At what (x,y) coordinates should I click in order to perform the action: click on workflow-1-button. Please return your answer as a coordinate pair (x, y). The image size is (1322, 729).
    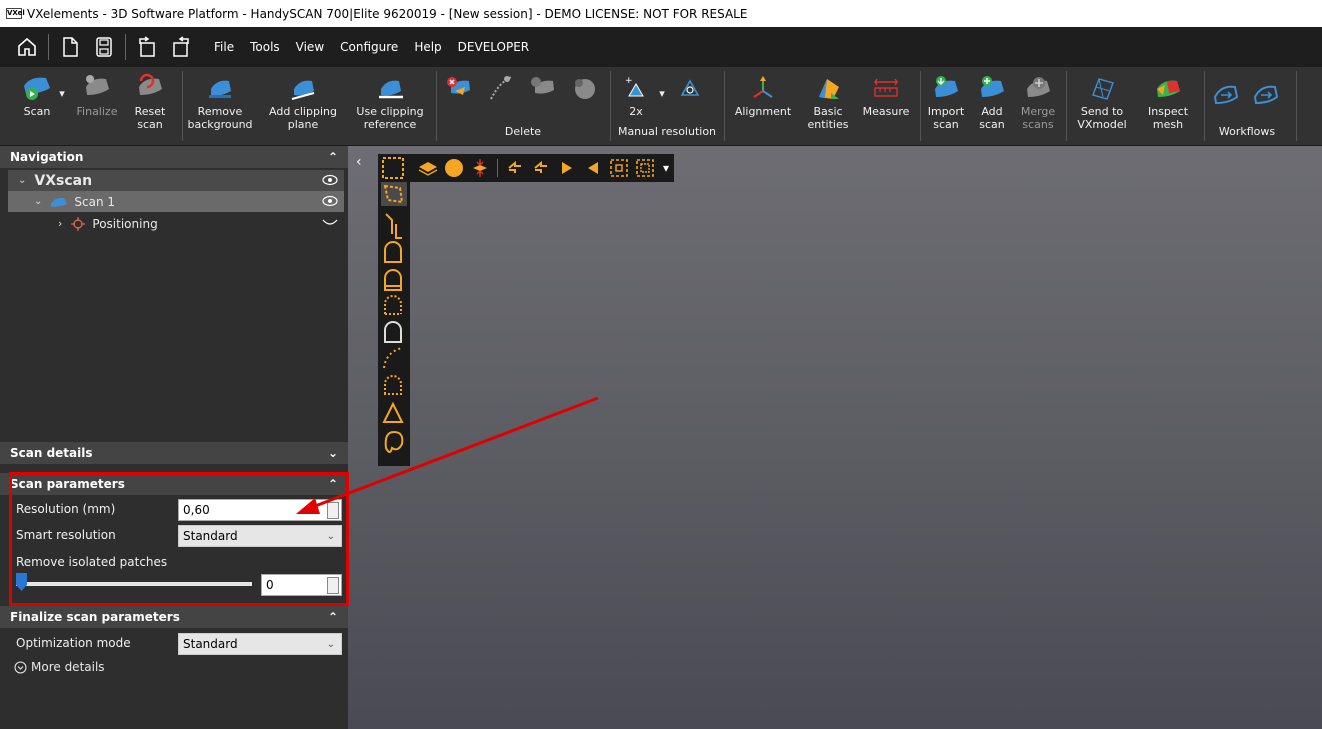
    Looking at the image, I should click on (1226, 94).